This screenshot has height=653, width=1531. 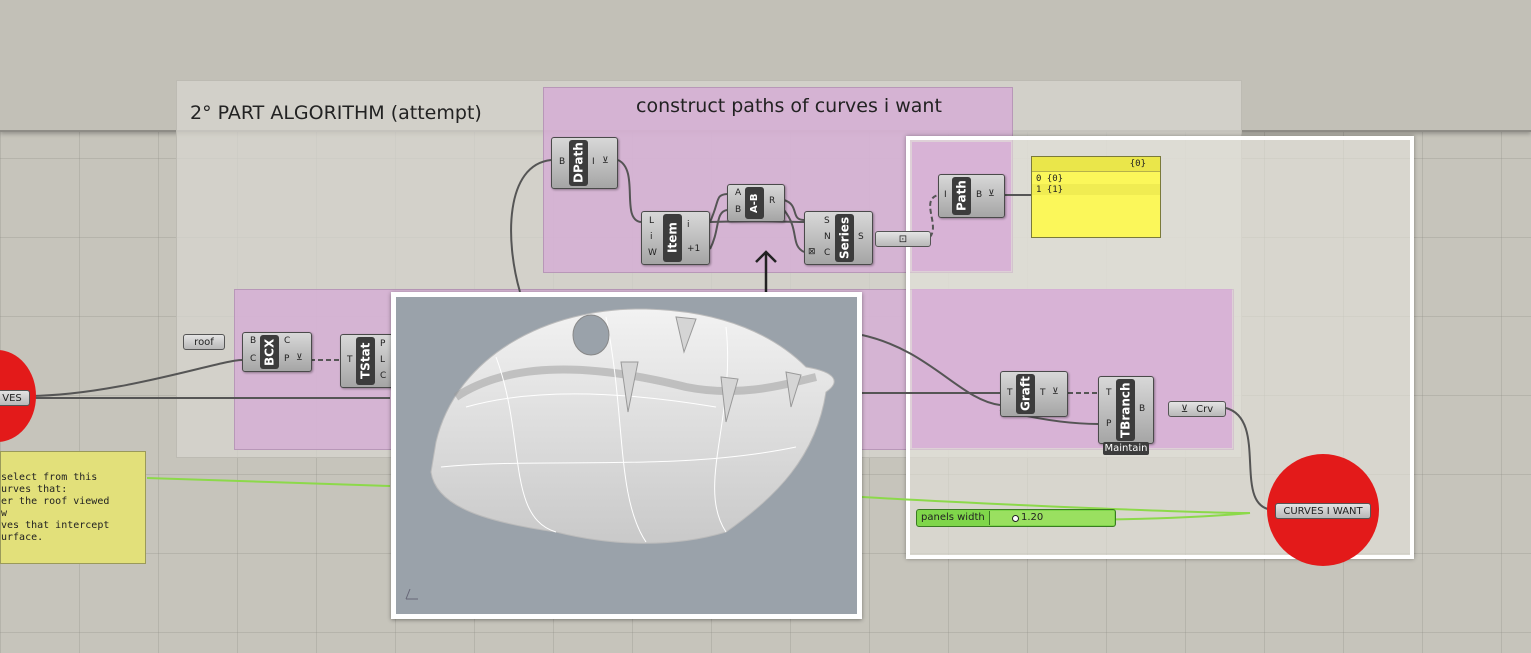 I want to click on graft-component: T Graft T ⊻, so click(x=1034, y=394).